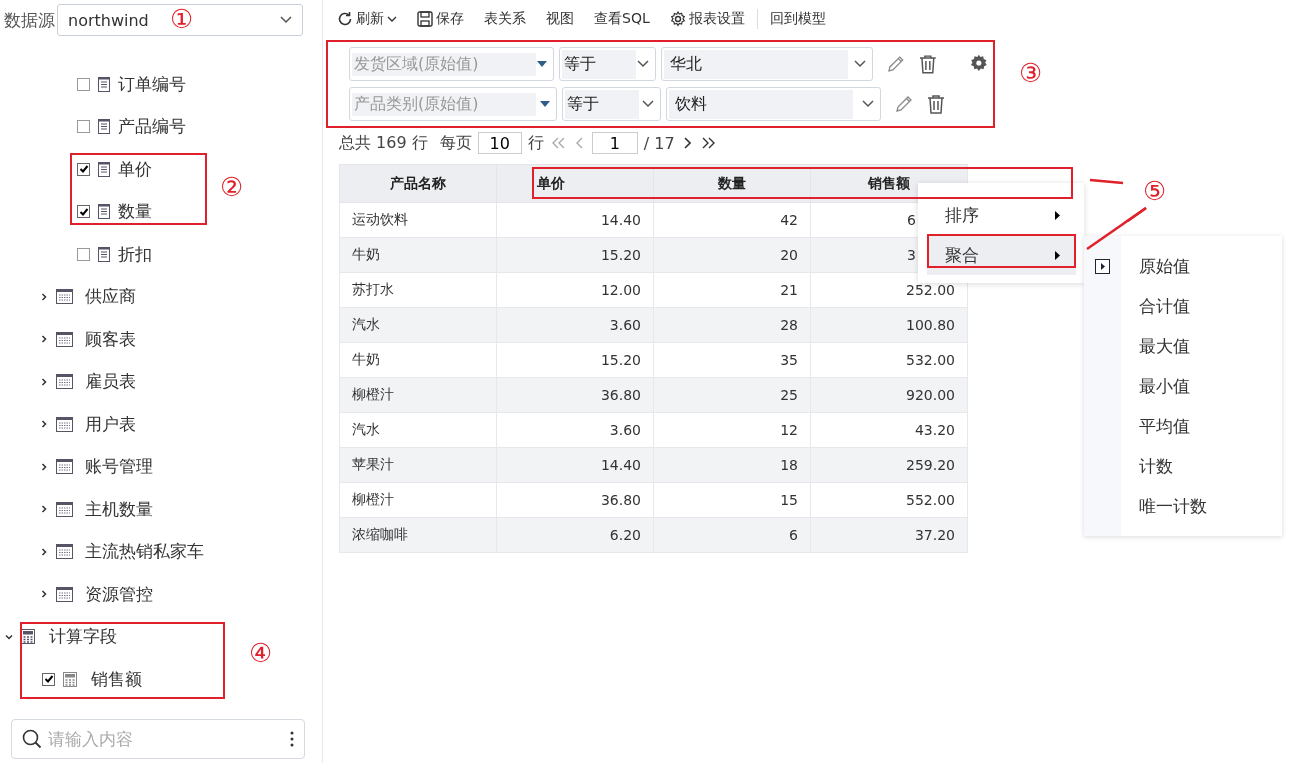 This screenshot has height=763, width=1293. Describe the element at coordinates (135, 212) in the screenshot. I see `field-label: 数量` at that location.